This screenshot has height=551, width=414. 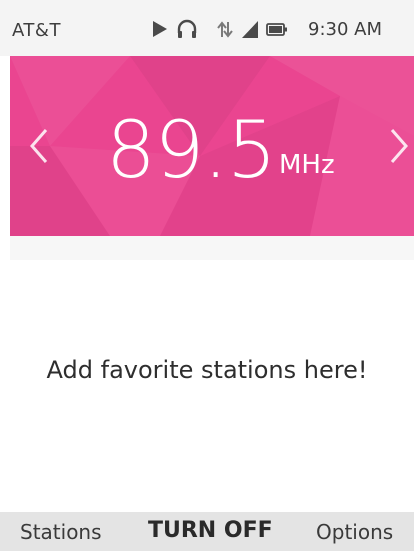 I want to click on chevron-left-icon, so click(x=39, y=146).